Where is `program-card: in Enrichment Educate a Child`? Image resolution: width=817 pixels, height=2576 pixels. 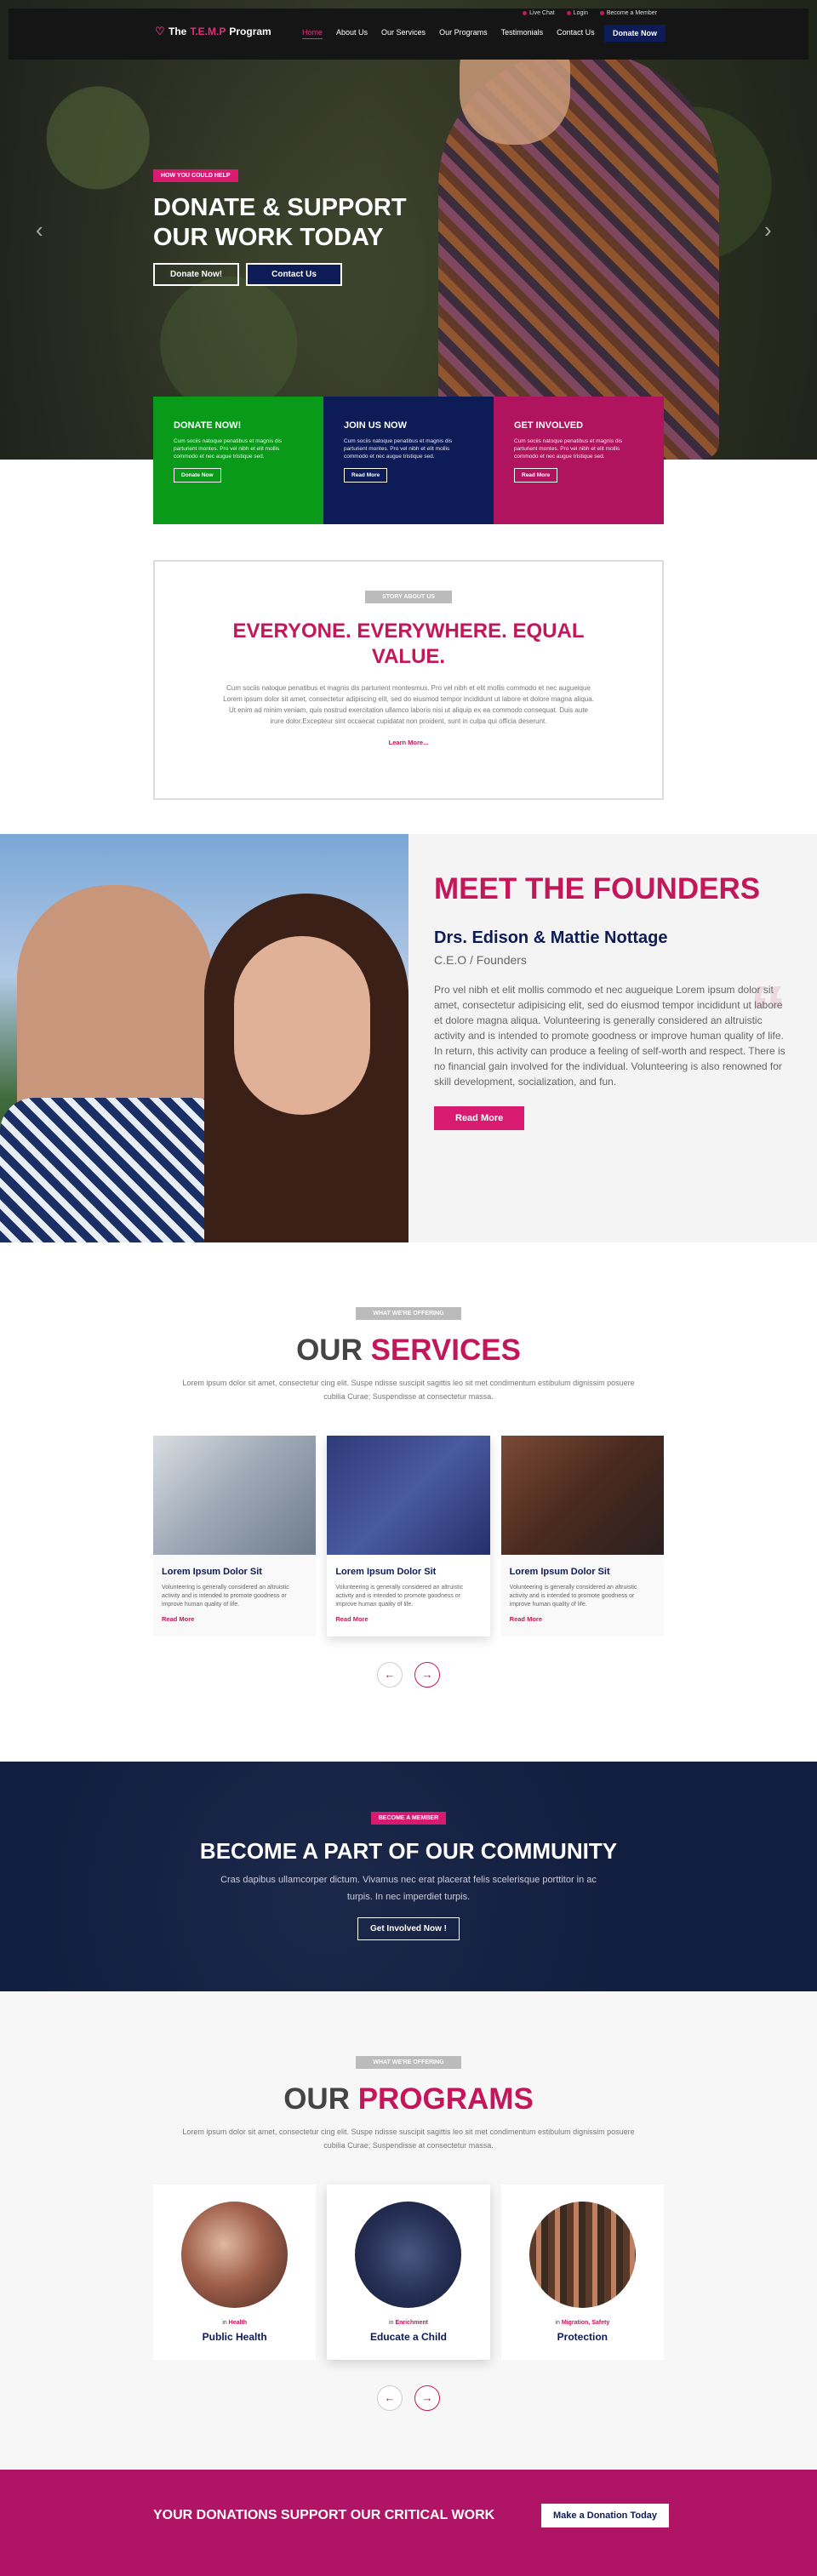
program-card: in Enrichment Educate a Child is located at coordinates (408, 2272).